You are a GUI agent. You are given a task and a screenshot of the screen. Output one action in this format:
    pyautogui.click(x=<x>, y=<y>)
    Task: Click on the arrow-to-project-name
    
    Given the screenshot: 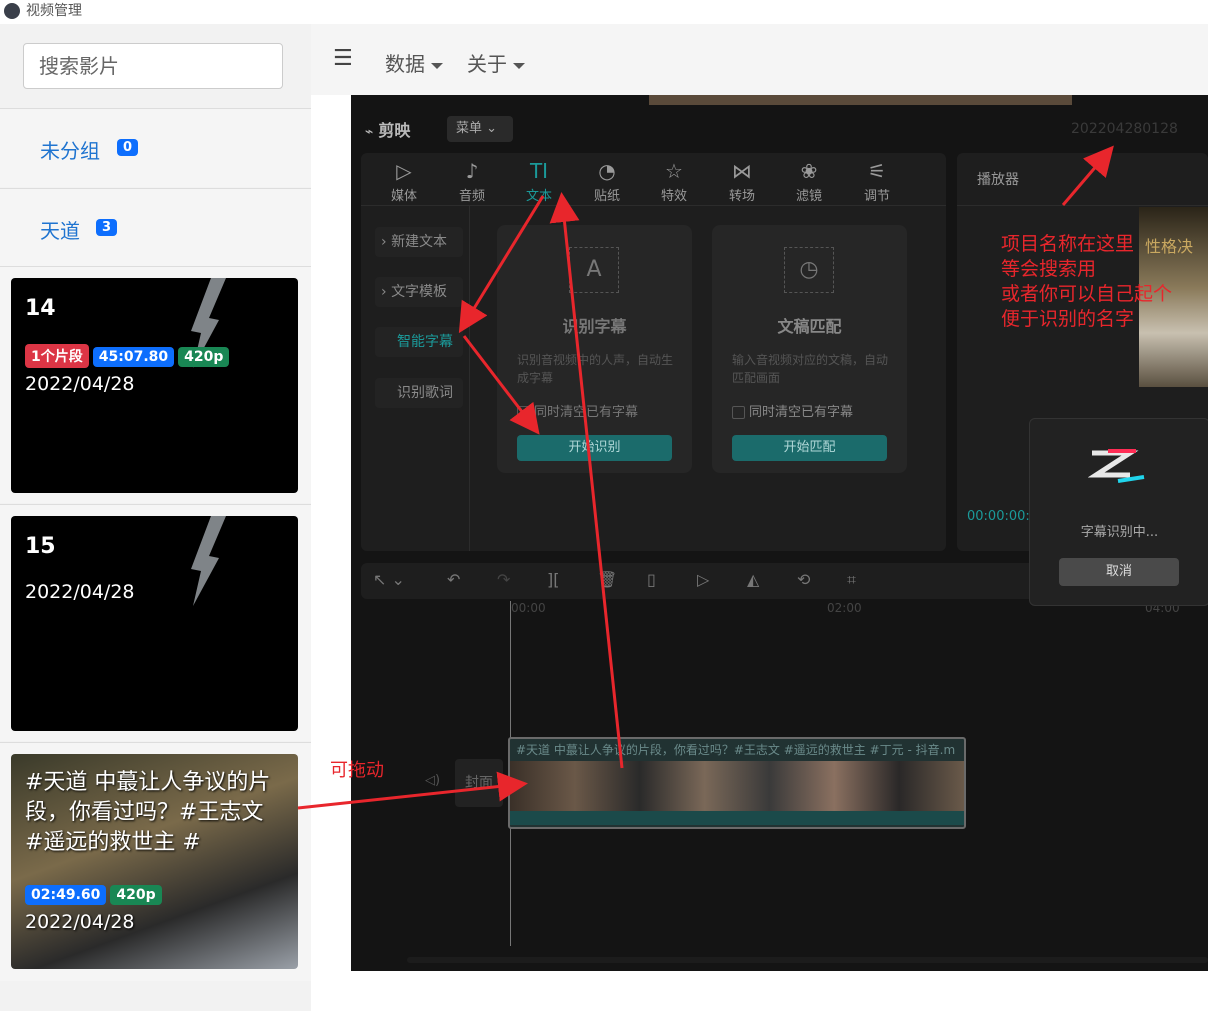 What is the action you would take?
    pyautogui.click(x=1087, y=175)
    